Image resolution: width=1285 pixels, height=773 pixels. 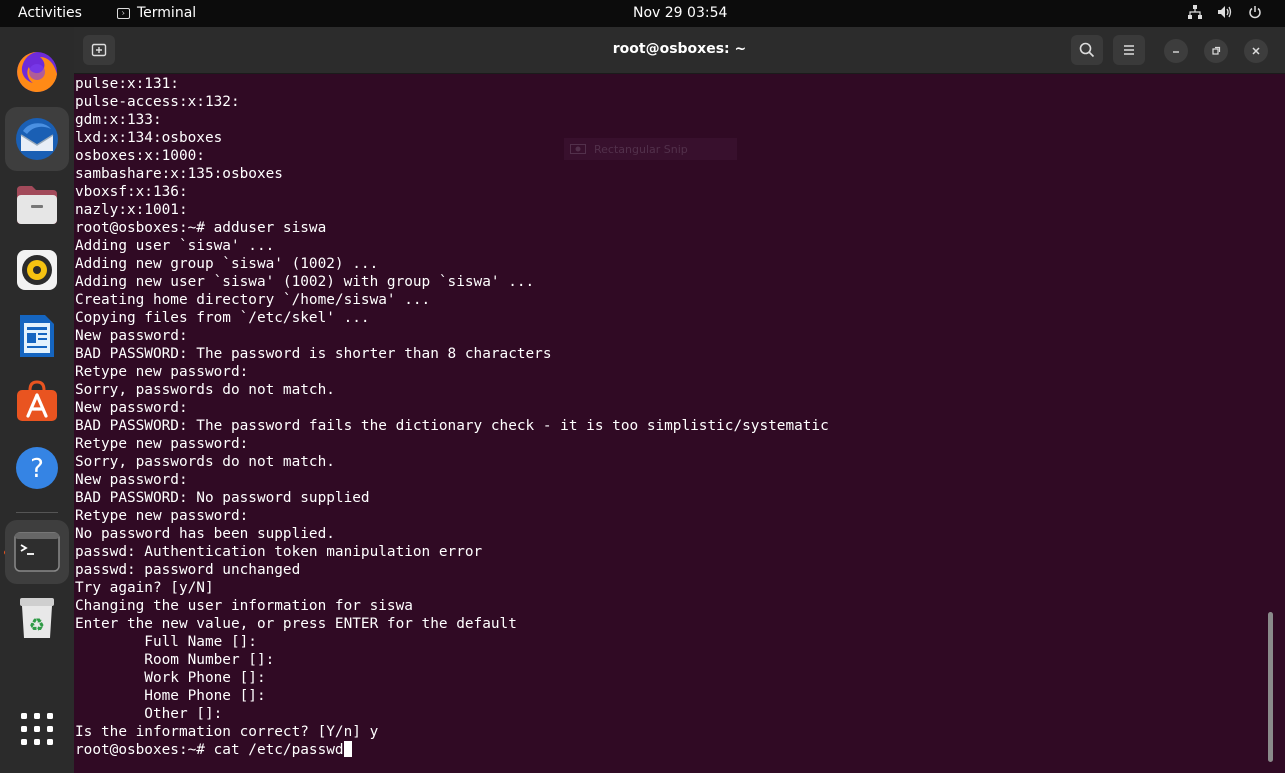 What do you see at coordinates (205, 534) in the screenshot?
I see `terminal-line: No password has been supplied.` at bounding box center [205, 534].